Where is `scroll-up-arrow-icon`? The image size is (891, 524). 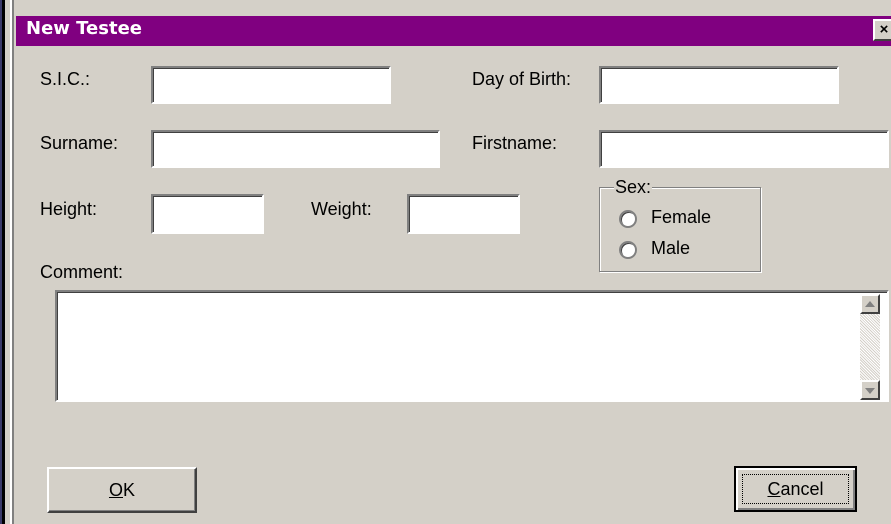 scroll-up-arrow-icon is located at coordinates (870, 304).